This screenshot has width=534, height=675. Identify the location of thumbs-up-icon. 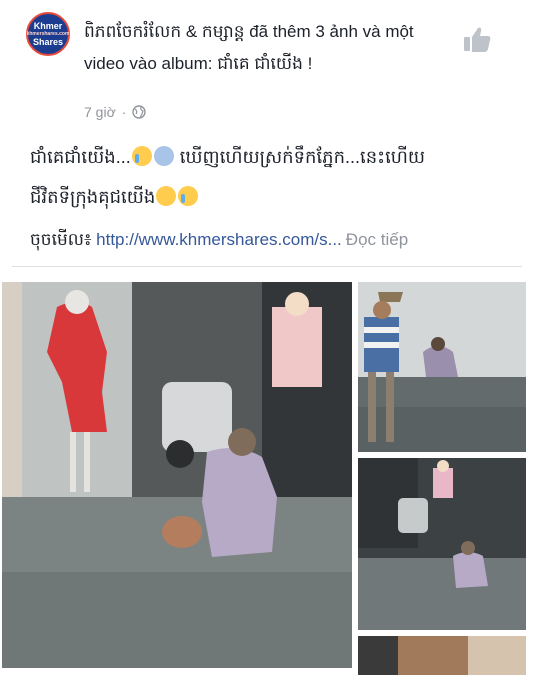
(477, 39).